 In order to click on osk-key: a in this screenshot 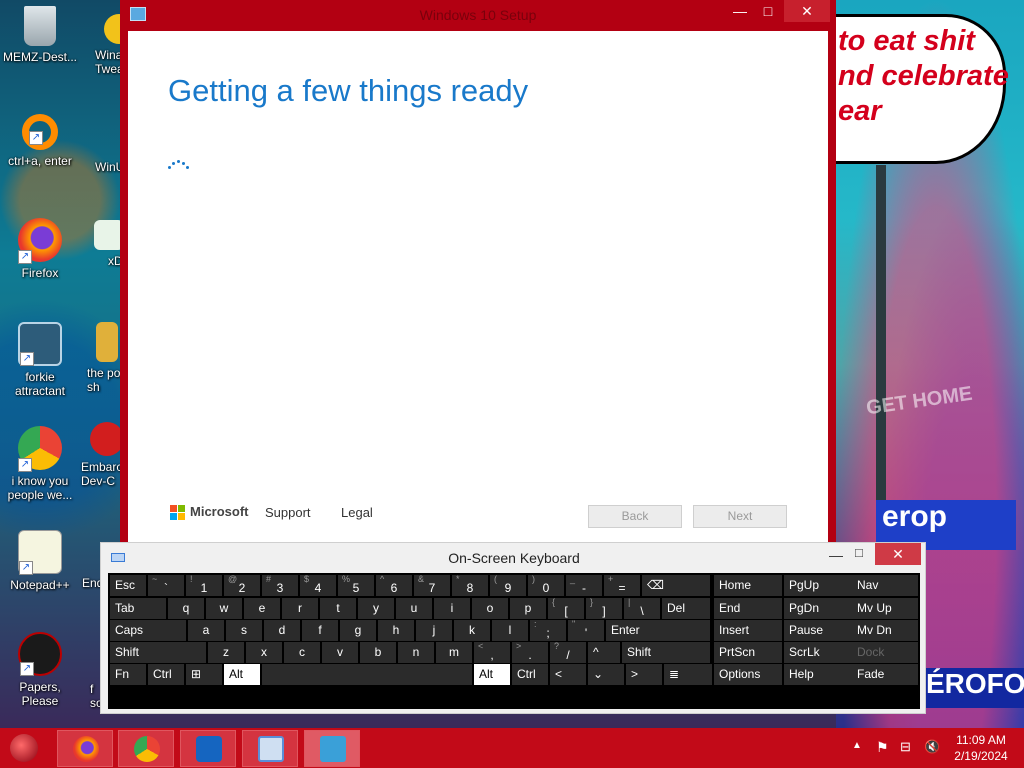, I will do `click(206, 630)`.